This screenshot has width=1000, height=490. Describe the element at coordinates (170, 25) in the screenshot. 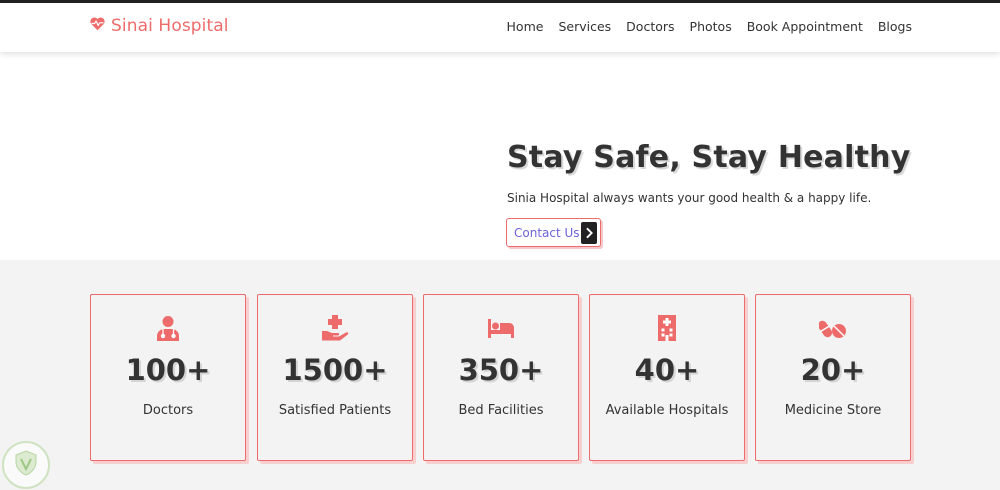

I see `brand-name: Sinai Hospital` at that location.